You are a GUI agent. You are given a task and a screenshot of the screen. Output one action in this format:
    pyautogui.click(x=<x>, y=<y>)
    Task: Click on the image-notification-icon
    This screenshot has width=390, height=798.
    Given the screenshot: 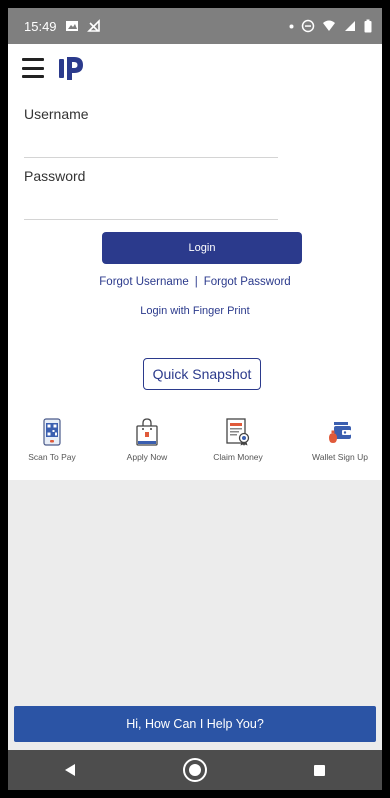 What is the action you would take?
    pyautogui.click(x=71, y=26)
    